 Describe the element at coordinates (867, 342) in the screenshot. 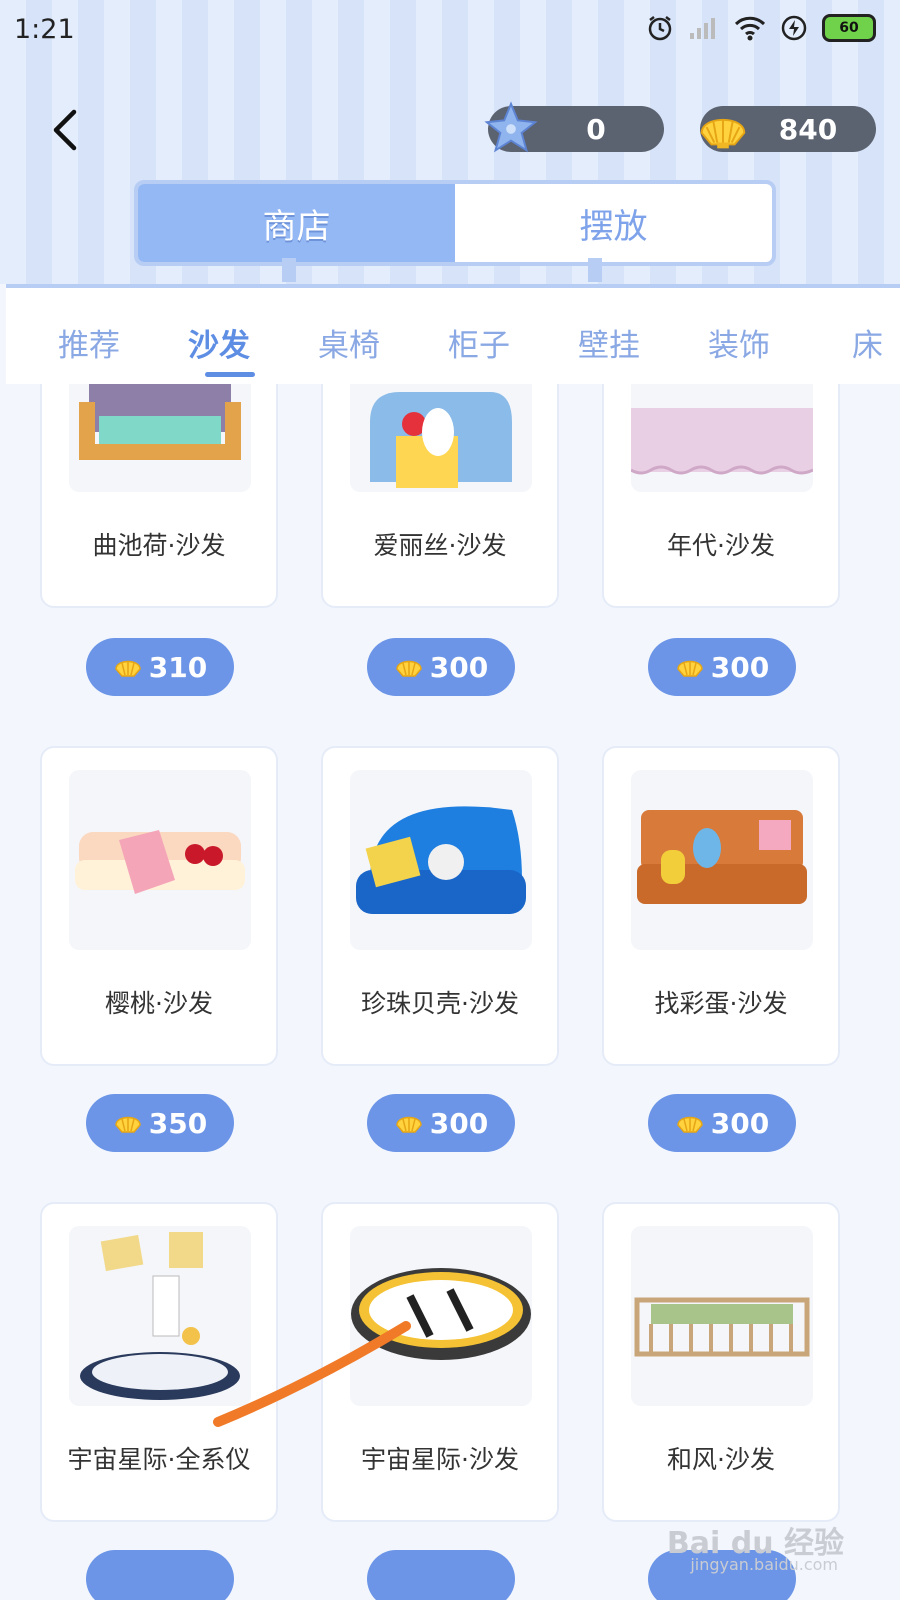

I see `category-tab-bed: 床` at that location.